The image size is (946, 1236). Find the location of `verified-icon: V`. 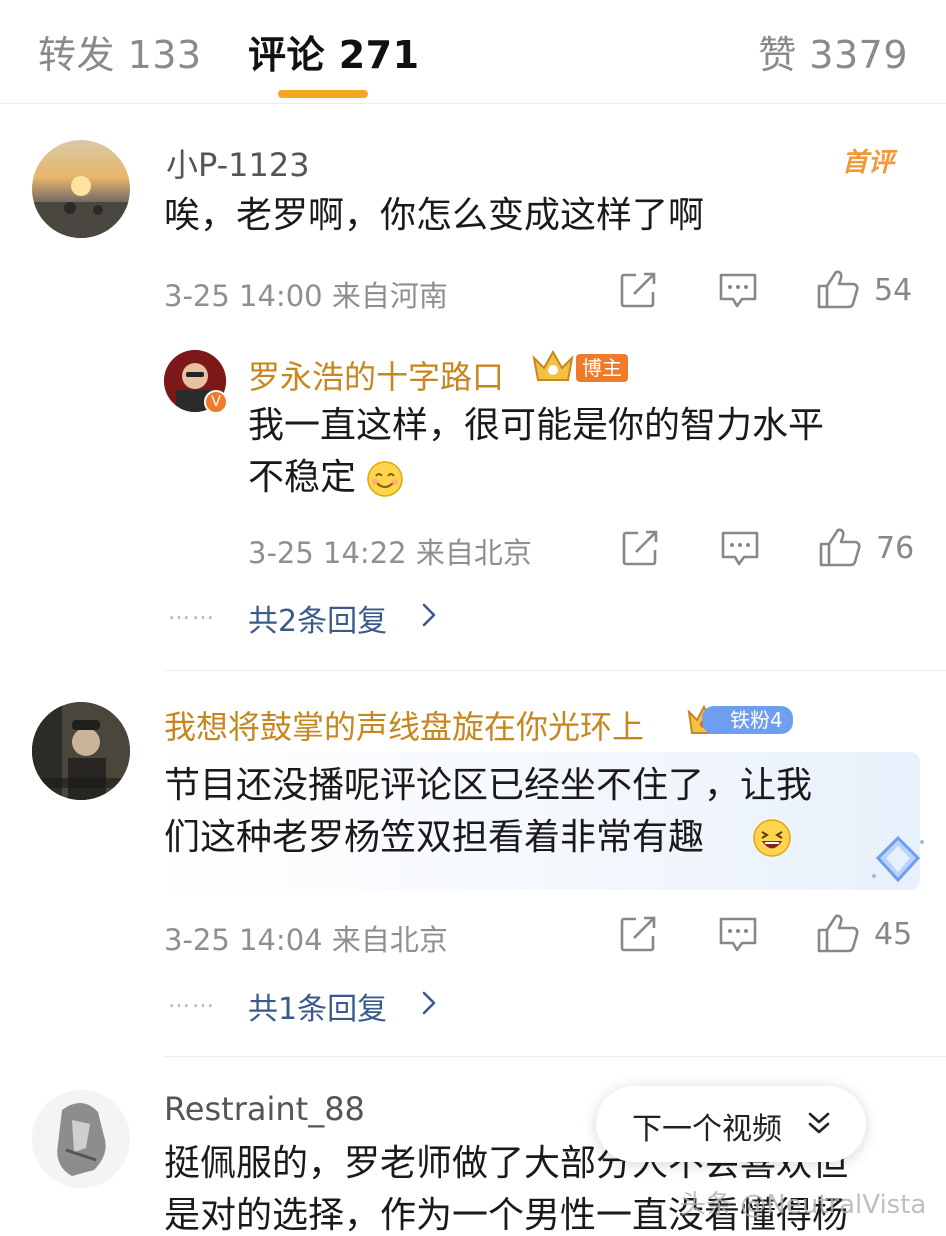

verified-icon: V is located at coordinates (216, 402).